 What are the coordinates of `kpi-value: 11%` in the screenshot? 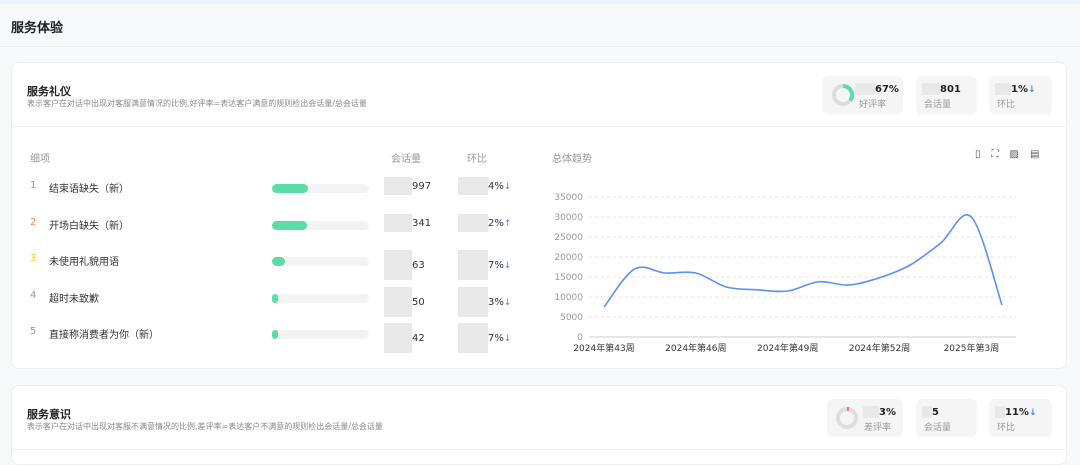 It's located at (1017, 412).